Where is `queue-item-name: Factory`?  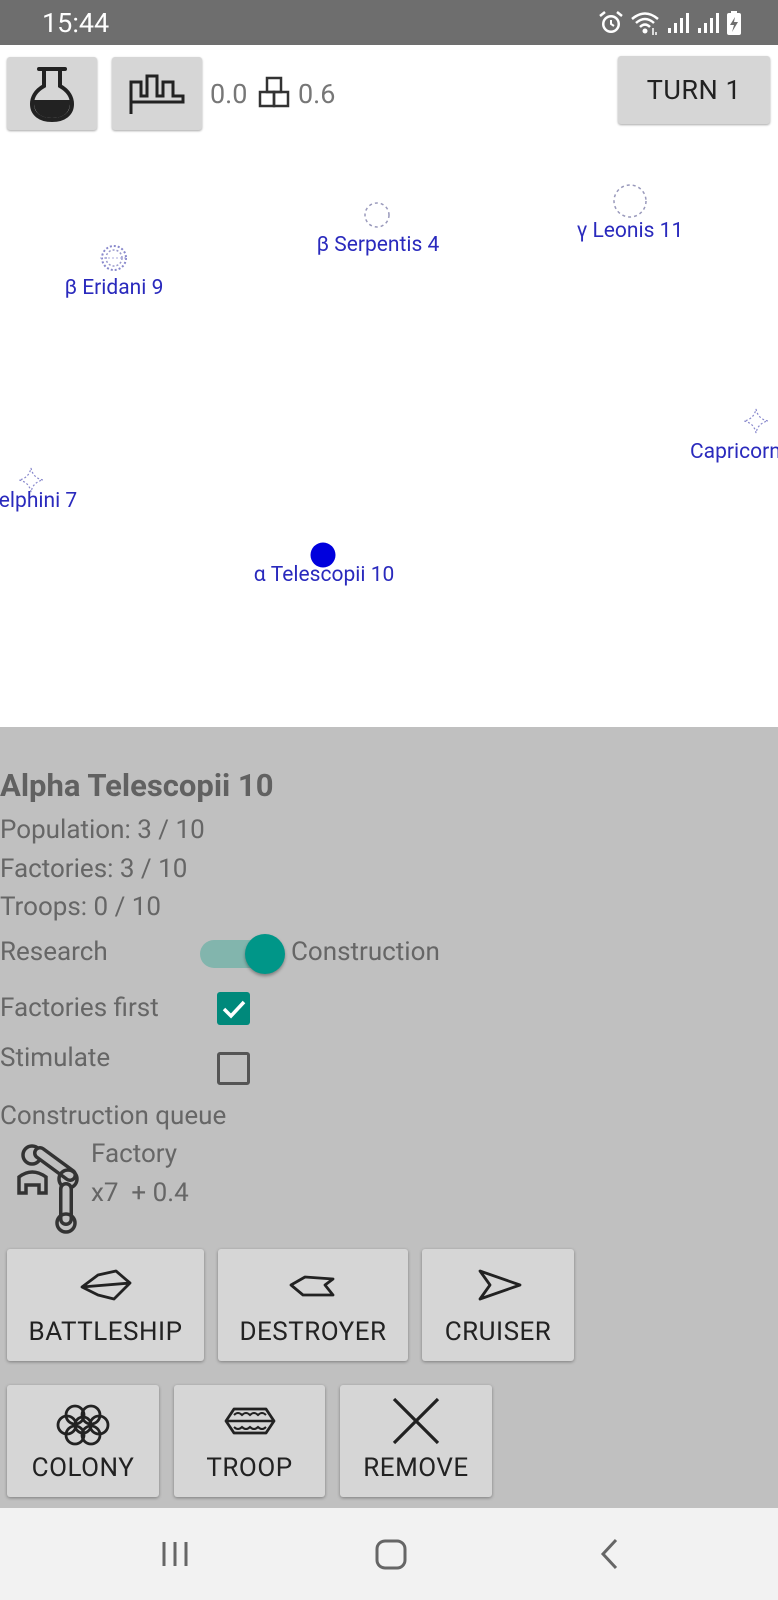 queue-item-name: Factory is located at coordinates (134, 1154).